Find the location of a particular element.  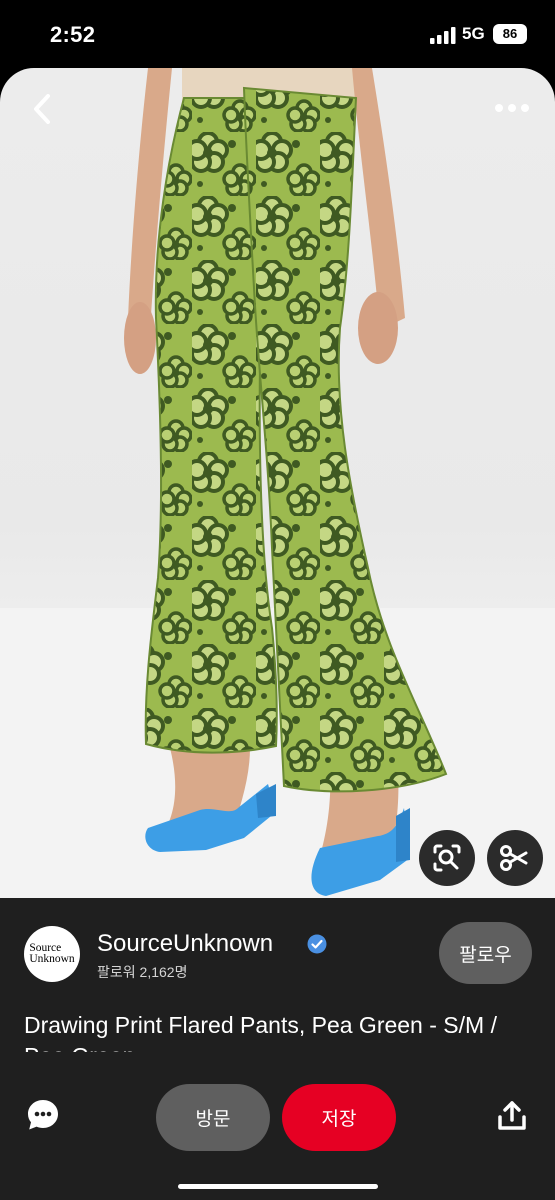

verified-badge-icon is located at coordinates (317, 944).